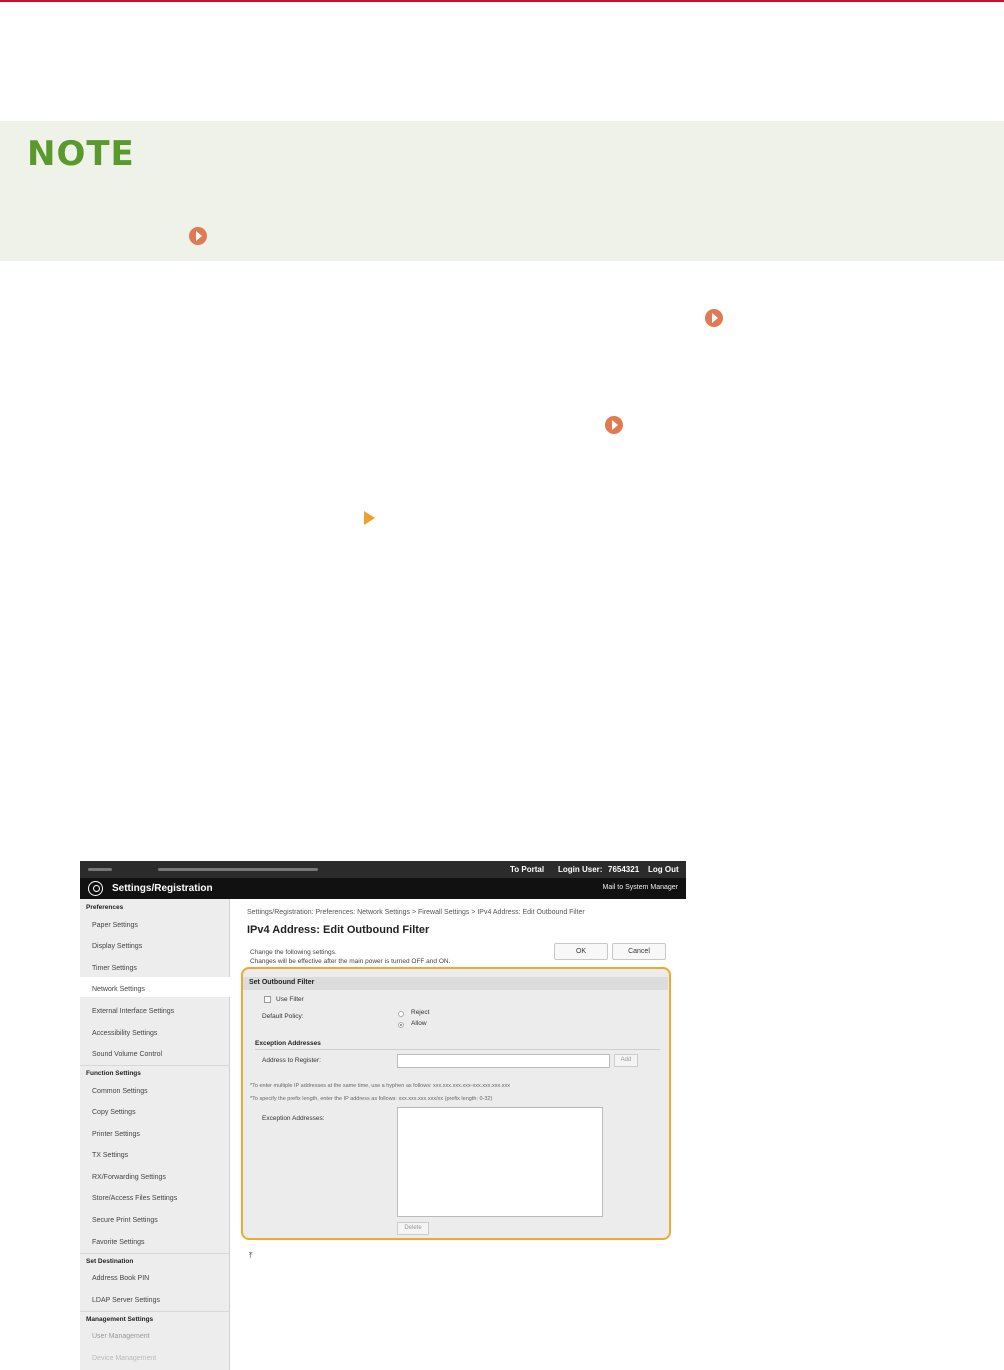 The width and height of the screenshot is (1004, 1370). What do you see at coordinates (283, 1016) in the screenshot?
I see `default-policy-label: Default Policy:` at bounding box center [283, 1016].